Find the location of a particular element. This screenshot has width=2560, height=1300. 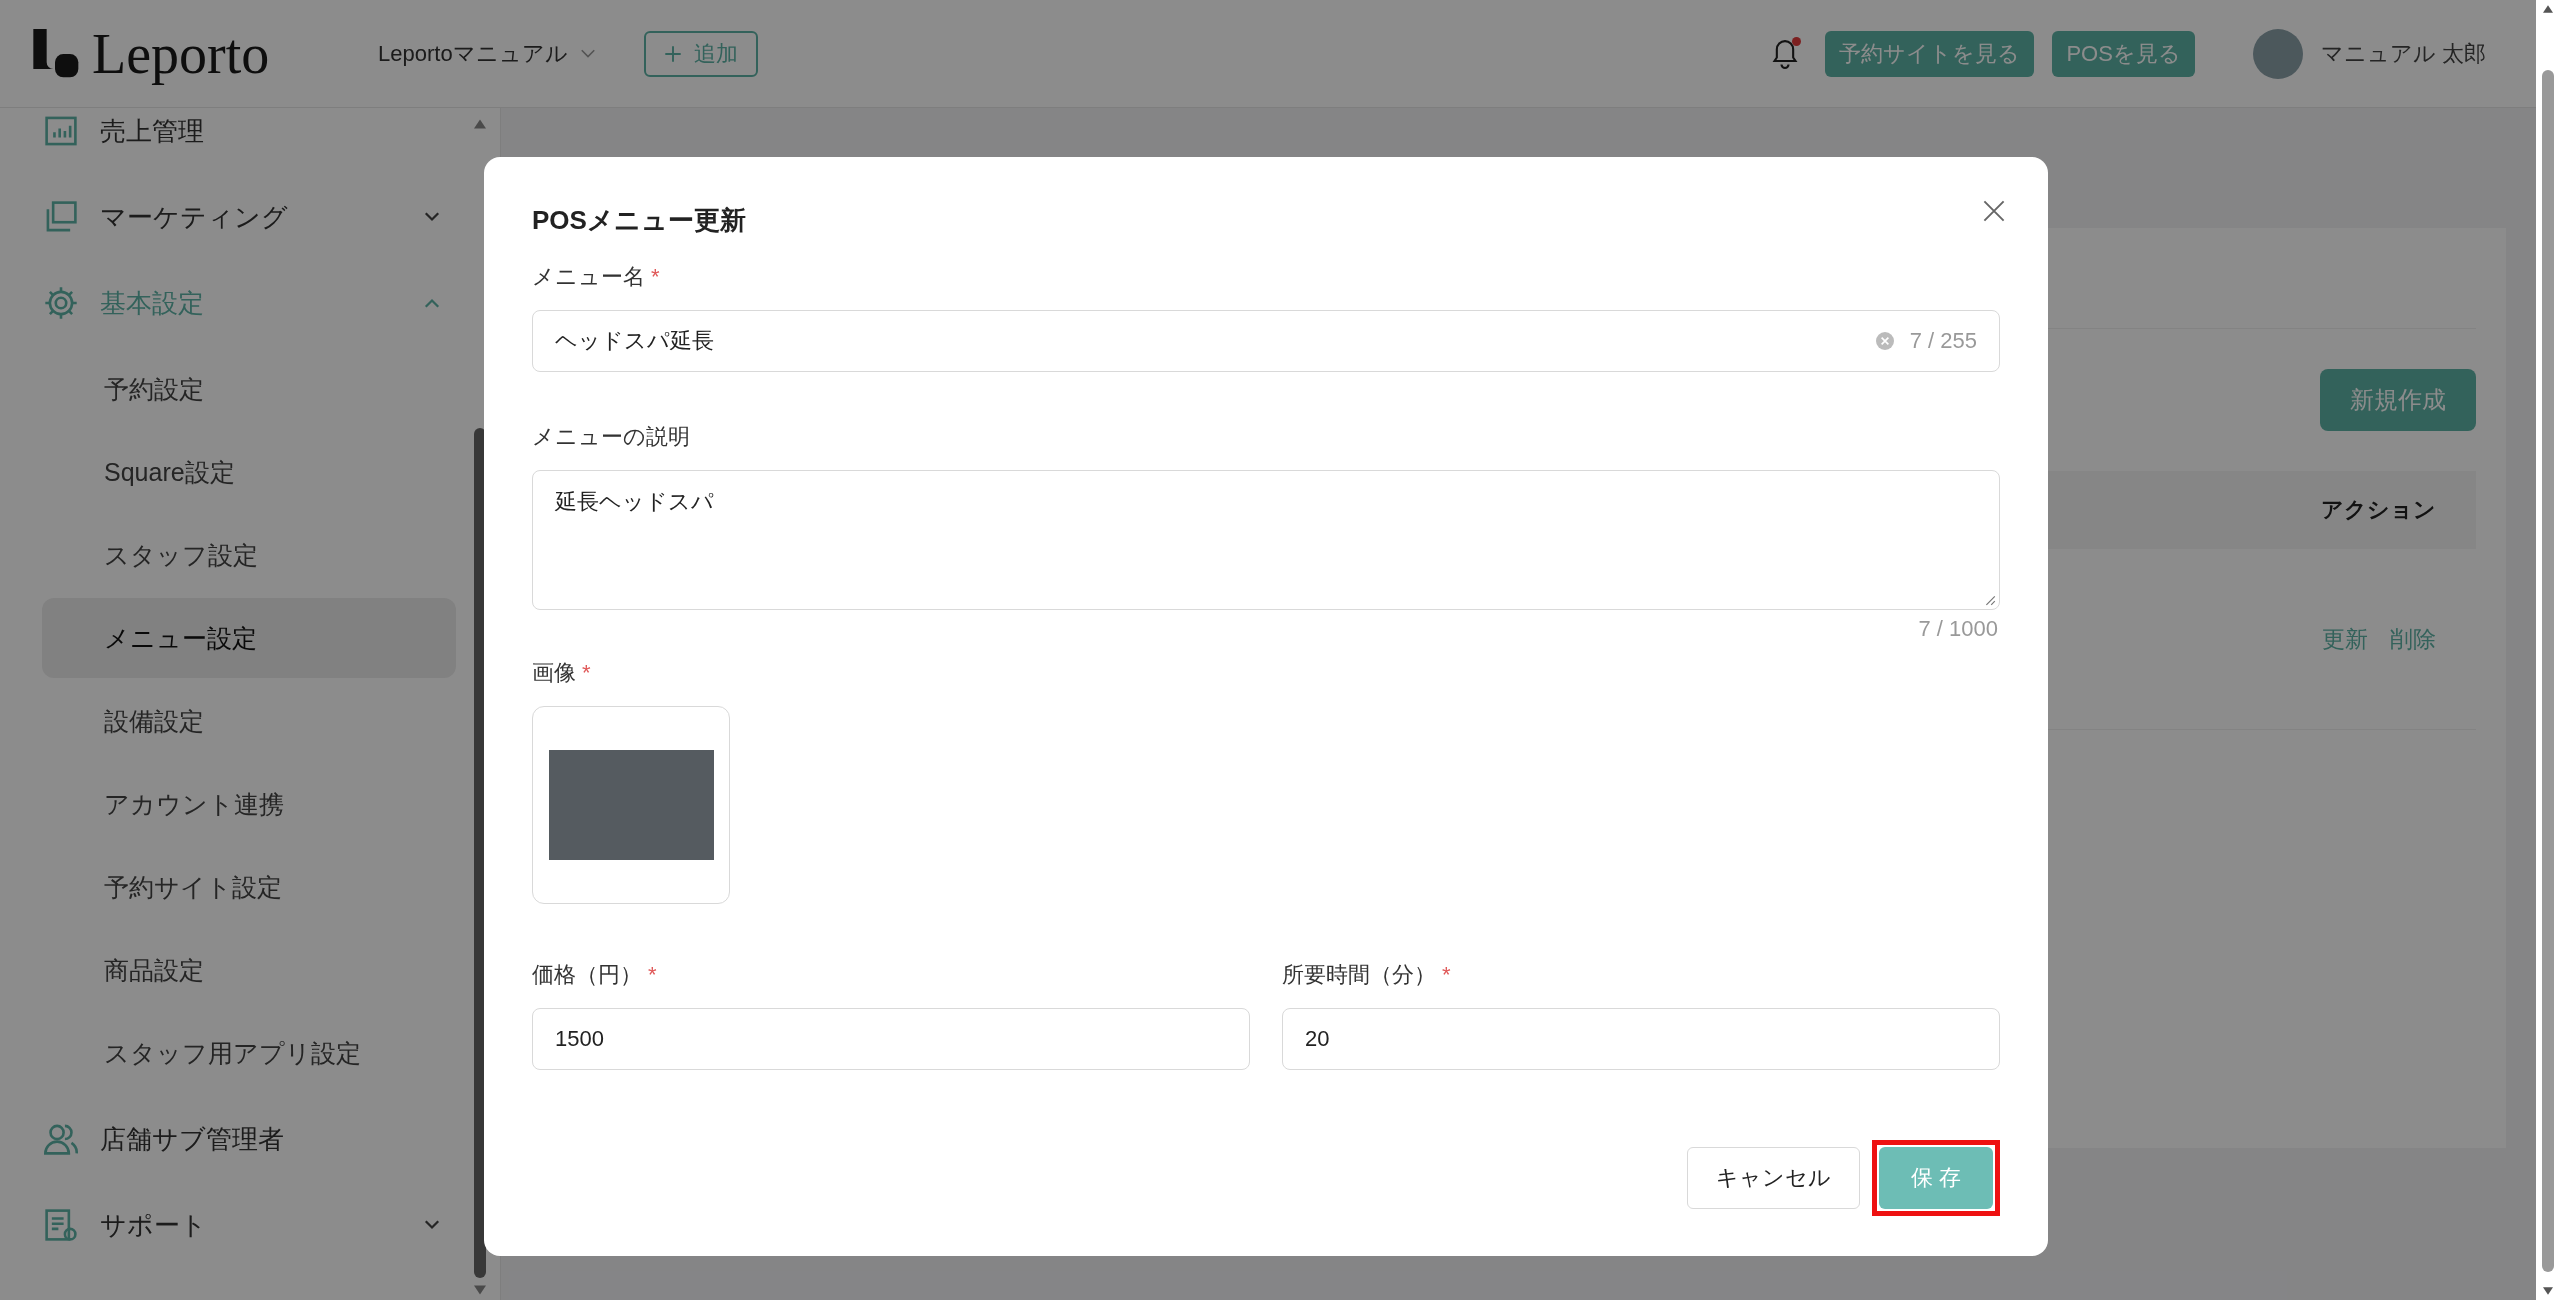

user-name: マニュアル 太郎 is located at coordinates (2403, 53).